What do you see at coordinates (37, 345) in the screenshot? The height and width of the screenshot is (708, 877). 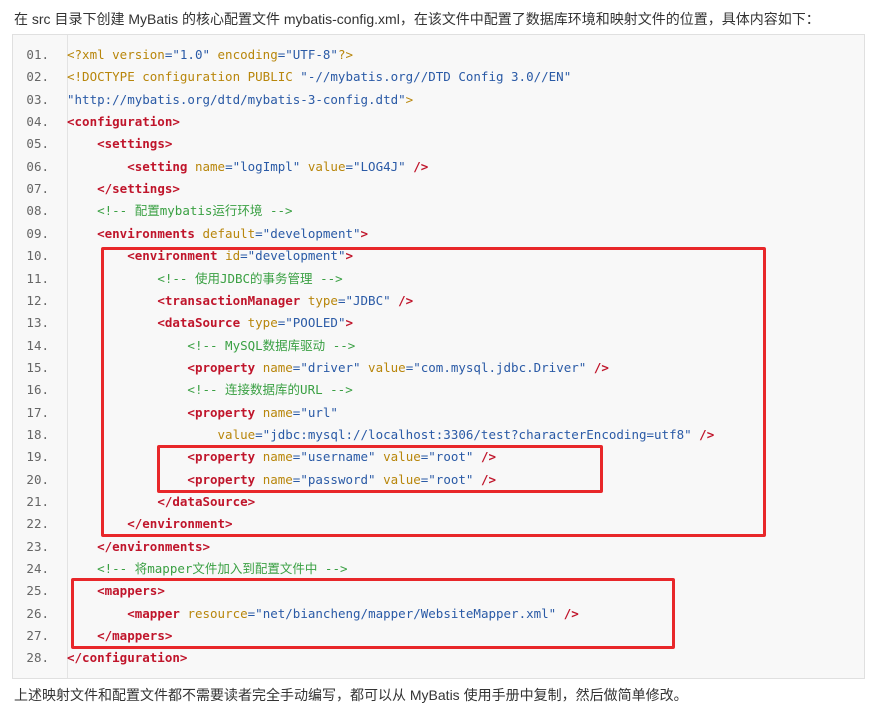 I see `line-number: 14.` at bounding box center [37, 345].